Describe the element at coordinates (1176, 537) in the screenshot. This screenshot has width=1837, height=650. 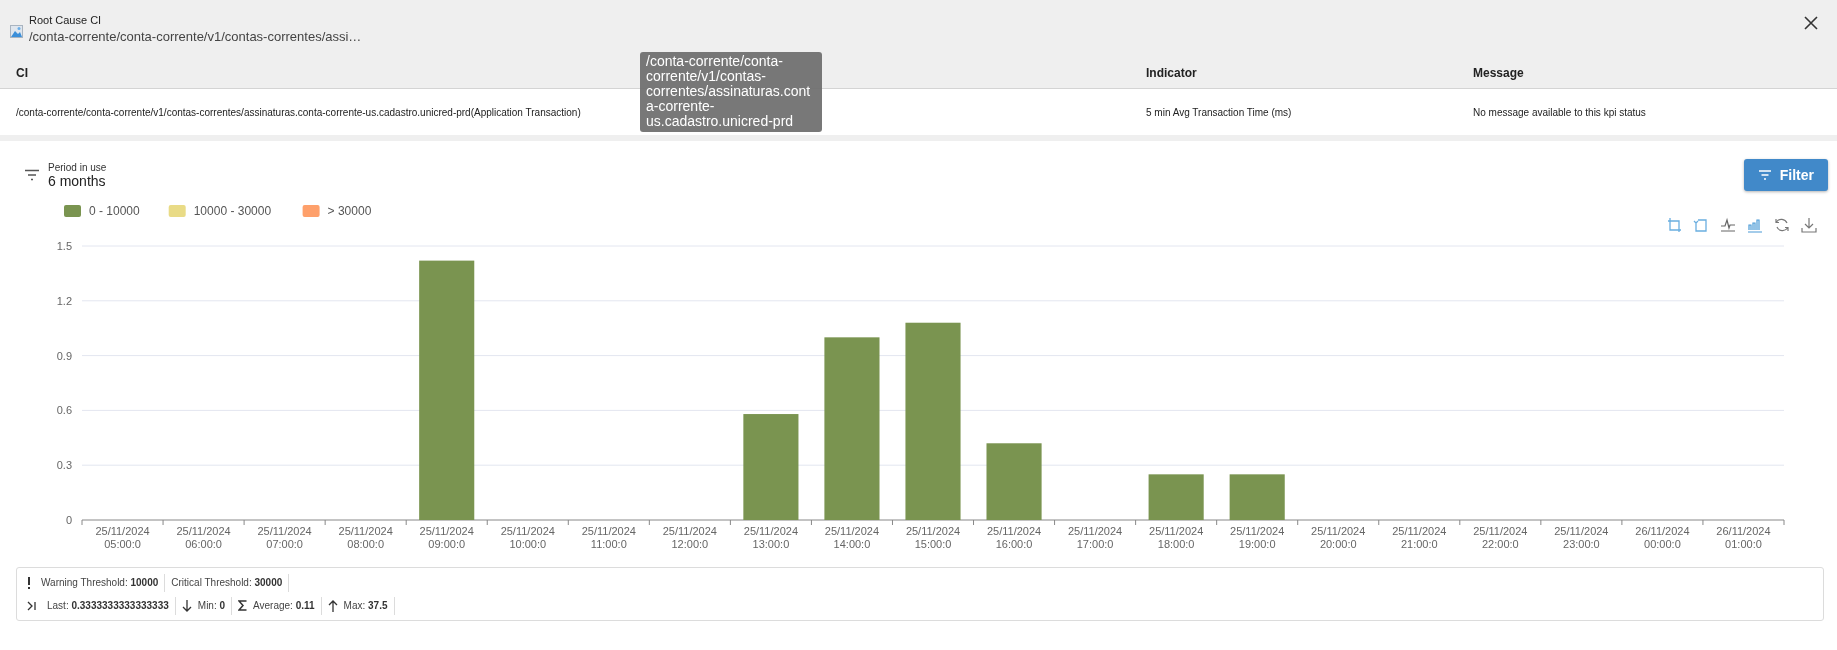
I see `x-tick-label: 25/11/2024 18:00:0` at that location.